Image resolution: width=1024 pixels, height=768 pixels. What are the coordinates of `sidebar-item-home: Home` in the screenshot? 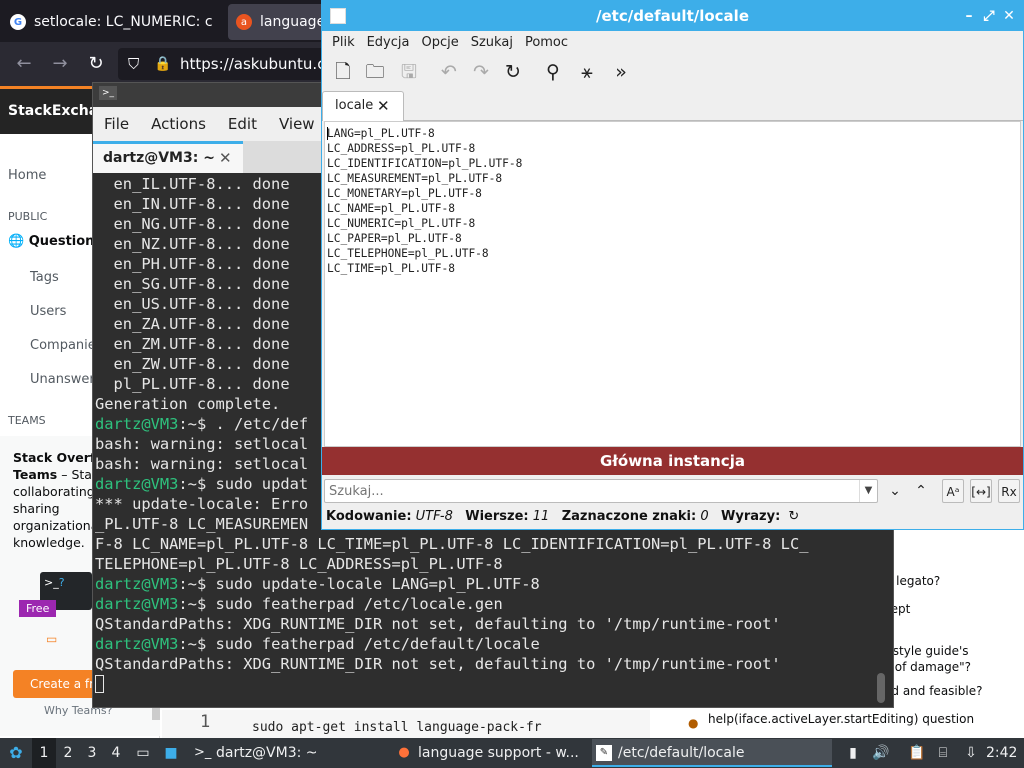 It's located at (27, 175).